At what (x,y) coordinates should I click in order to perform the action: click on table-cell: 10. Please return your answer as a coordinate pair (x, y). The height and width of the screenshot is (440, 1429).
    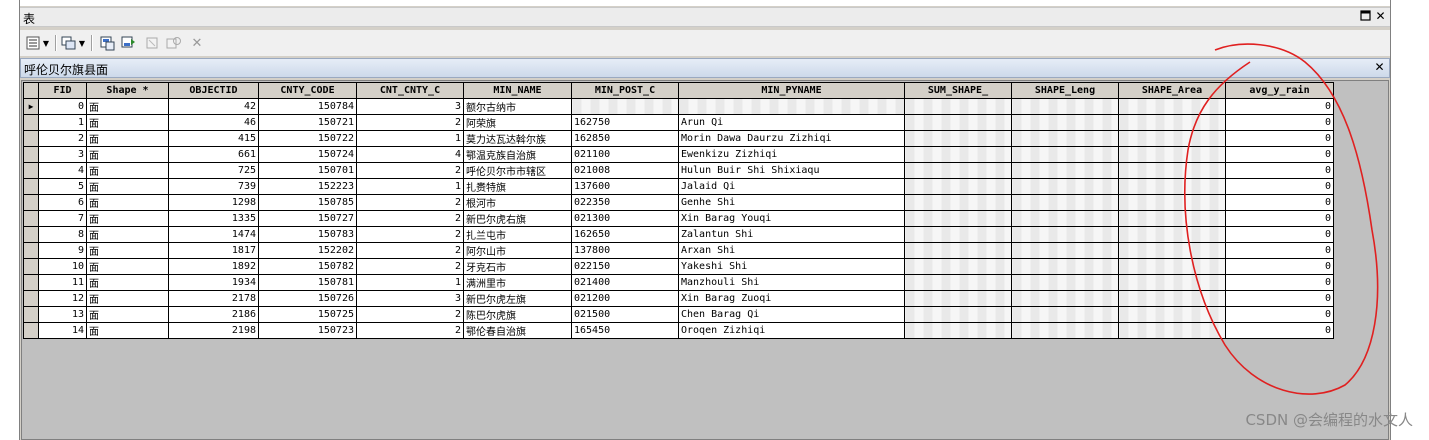
    Looking at the image, I should click on (62, 266).